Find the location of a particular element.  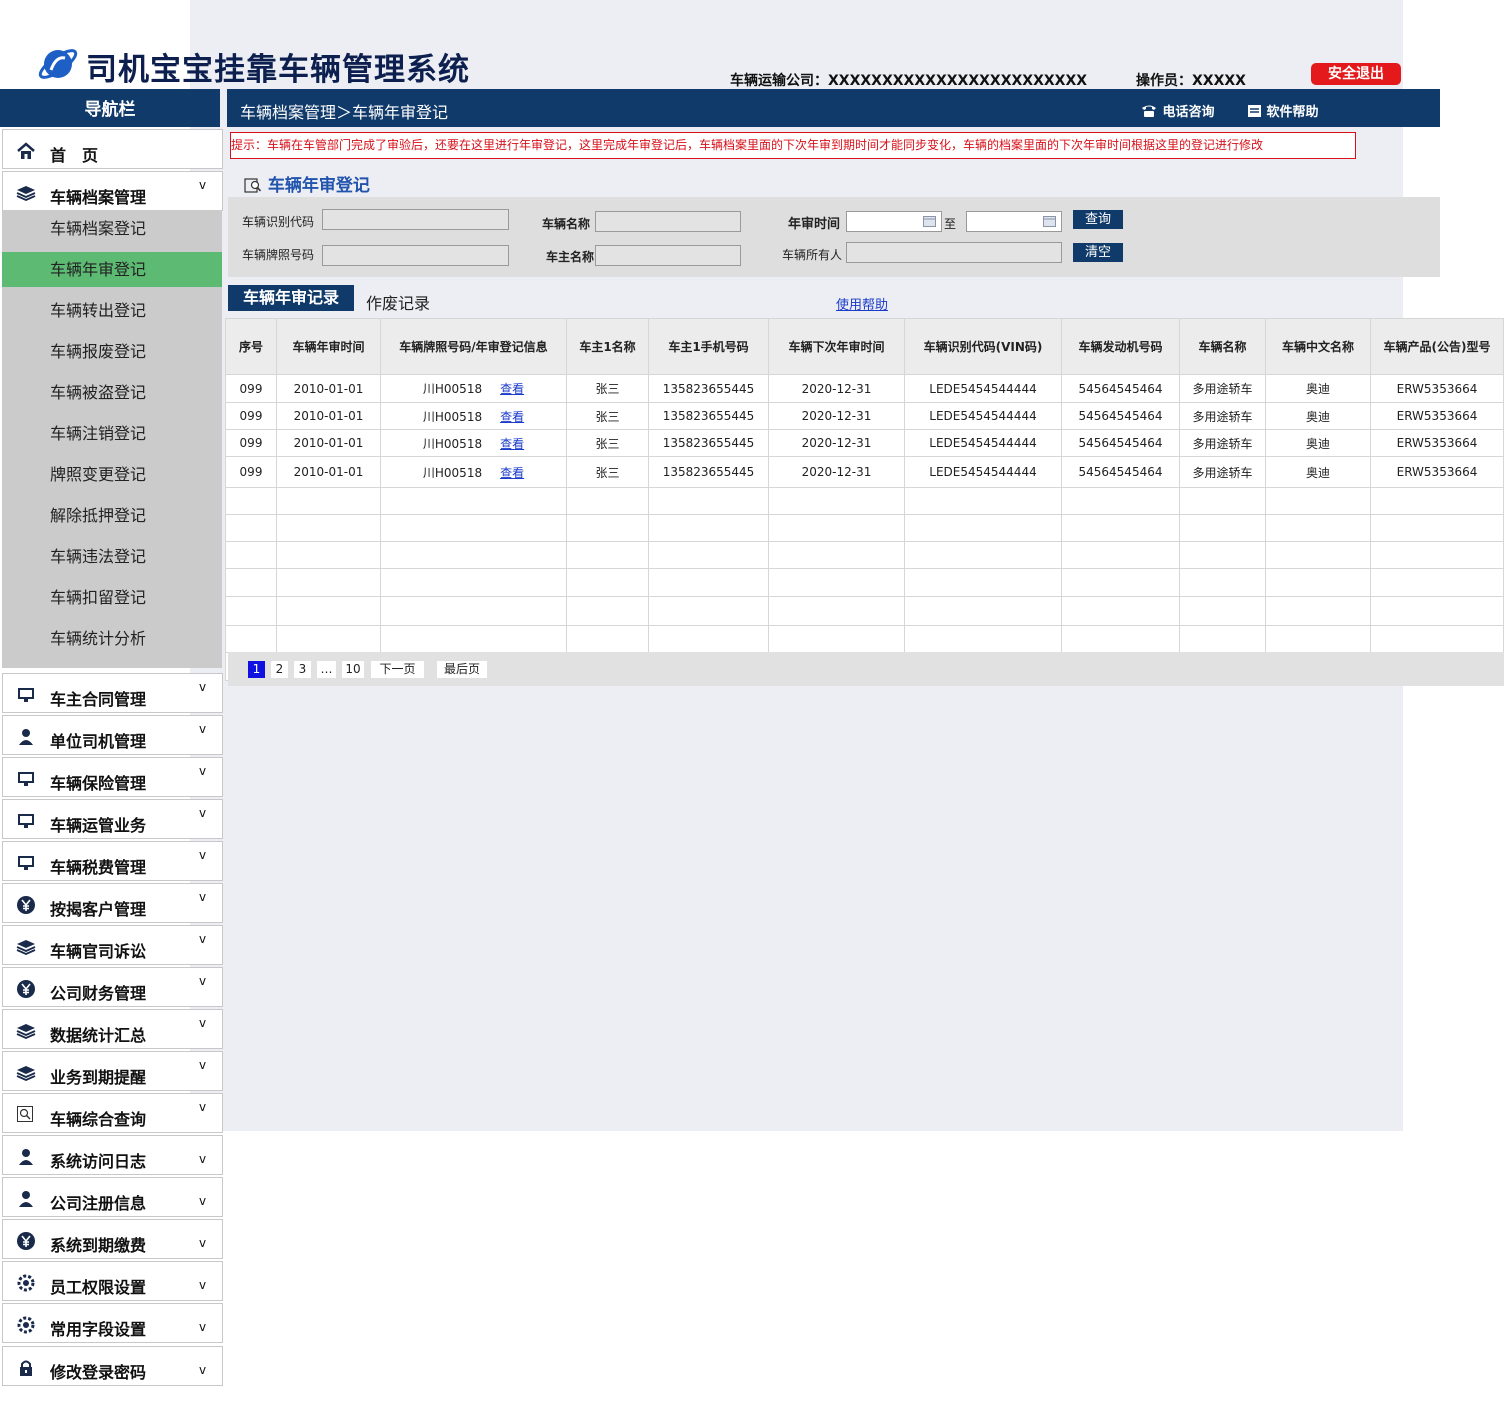

sidebar-subitem: 车辆被盗登记 is located at coordinates (112, 392).